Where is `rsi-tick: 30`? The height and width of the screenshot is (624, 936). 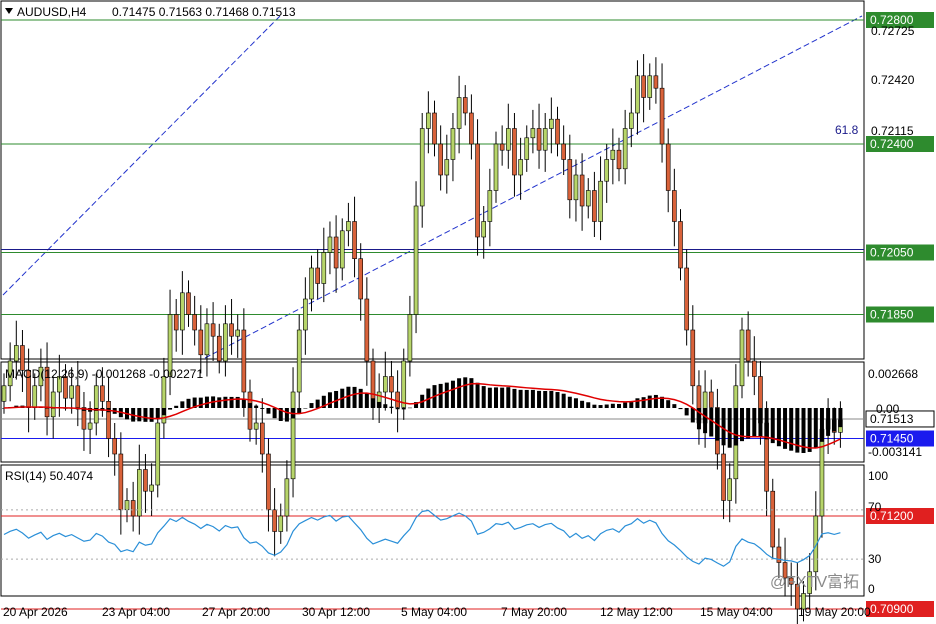 rsi-tick: 30 is located at coordinates (875, 559).